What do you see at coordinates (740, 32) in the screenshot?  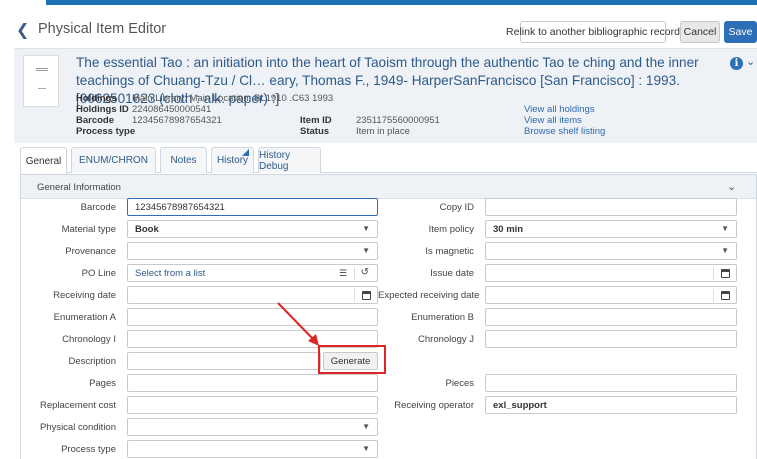 I see `save-button: Save` at bounding box center [740, 32].